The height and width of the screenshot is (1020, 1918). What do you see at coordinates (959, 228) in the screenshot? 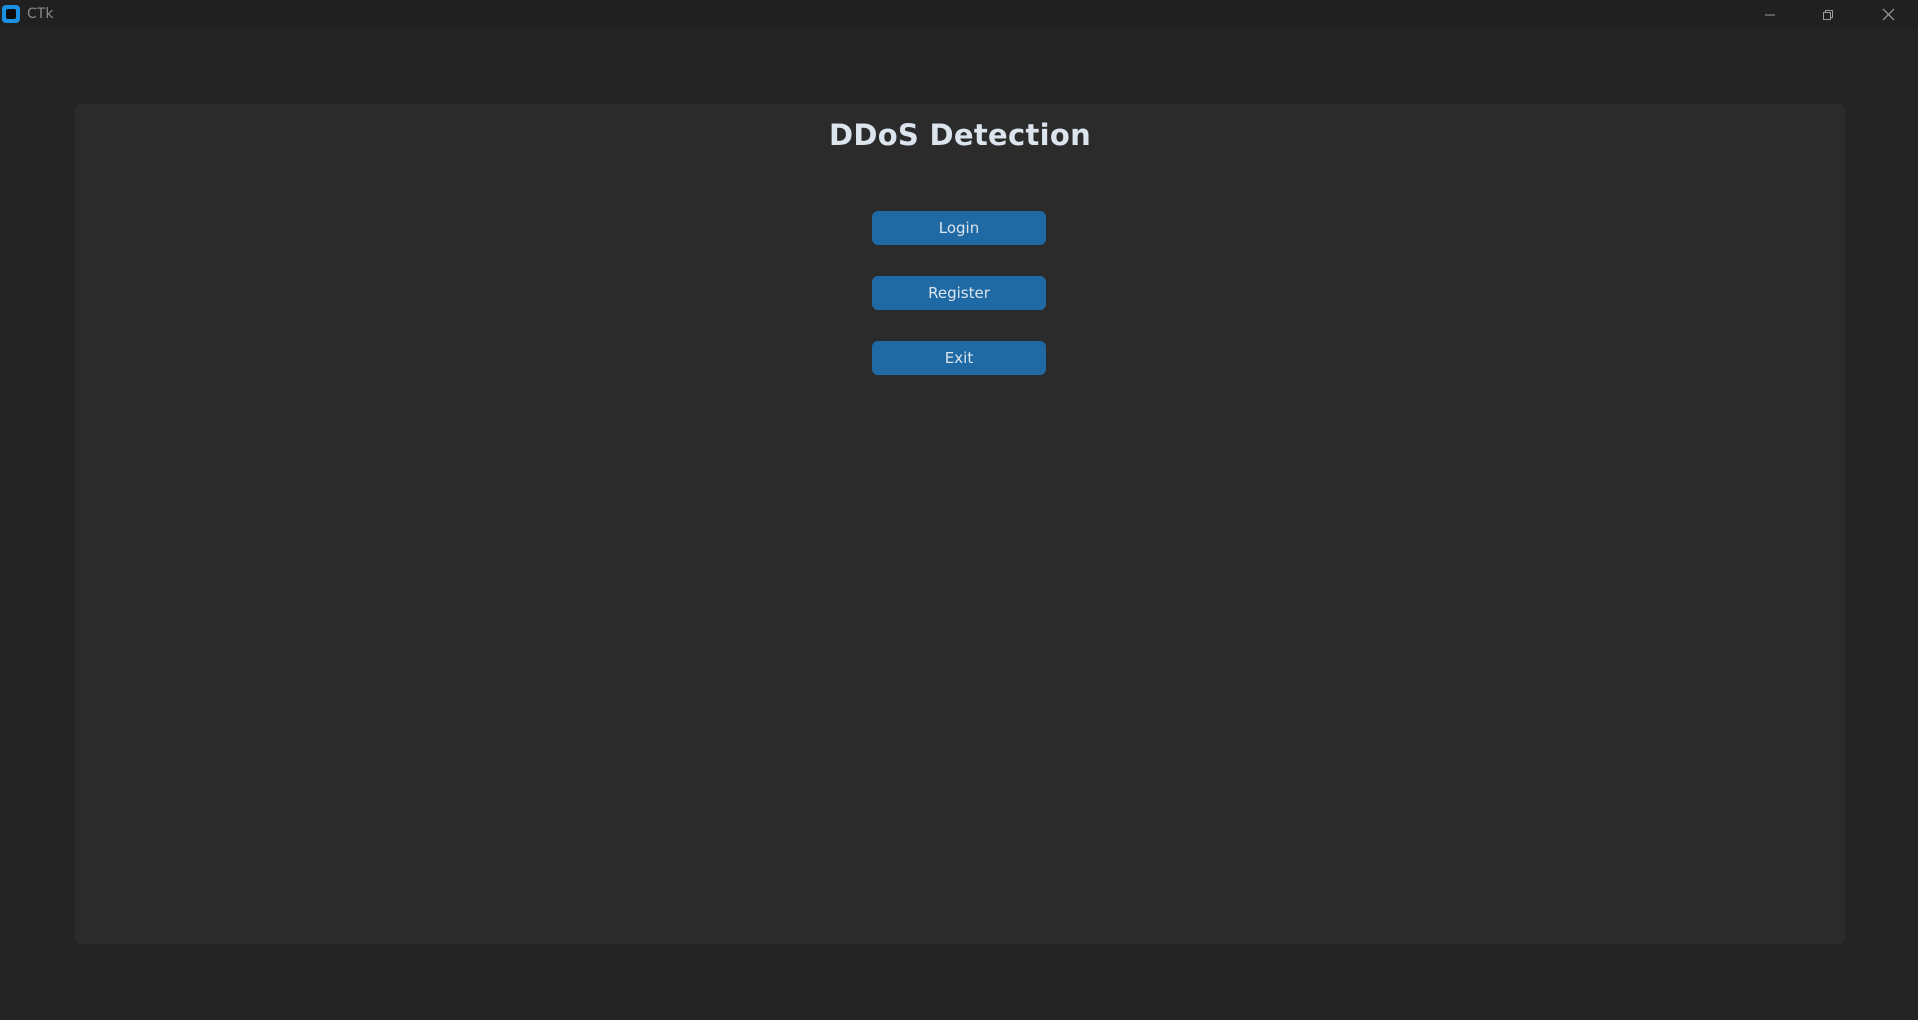
I see `login-button: Login` at bounding box center [959, 228].